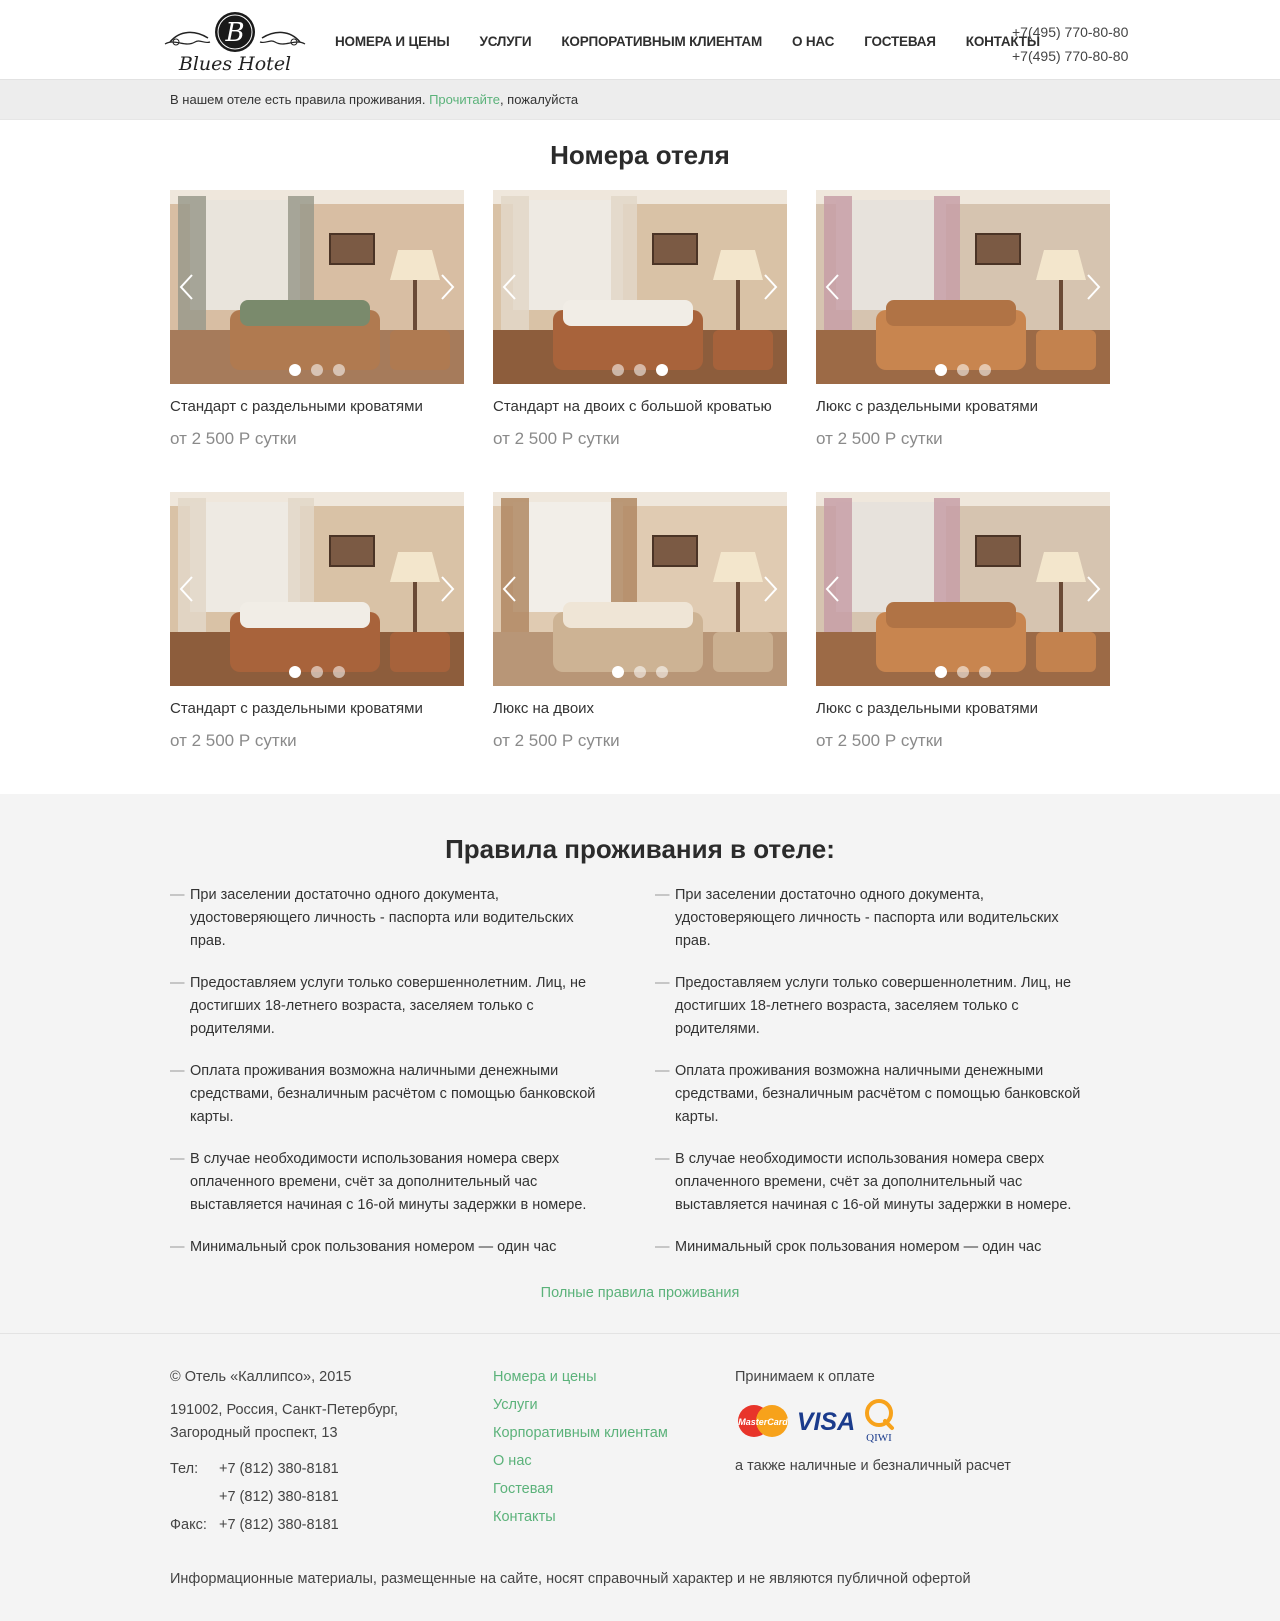  I want to click on nav-about: О нас, so click(813, 42).